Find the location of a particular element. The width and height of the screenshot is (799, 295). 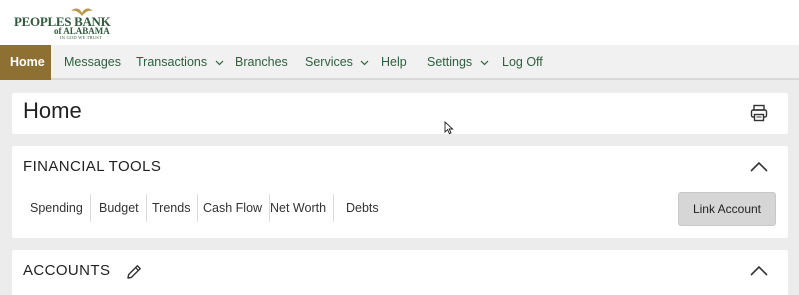

accounts-card: ACCOUNTS is located at coordinates (400, 272).